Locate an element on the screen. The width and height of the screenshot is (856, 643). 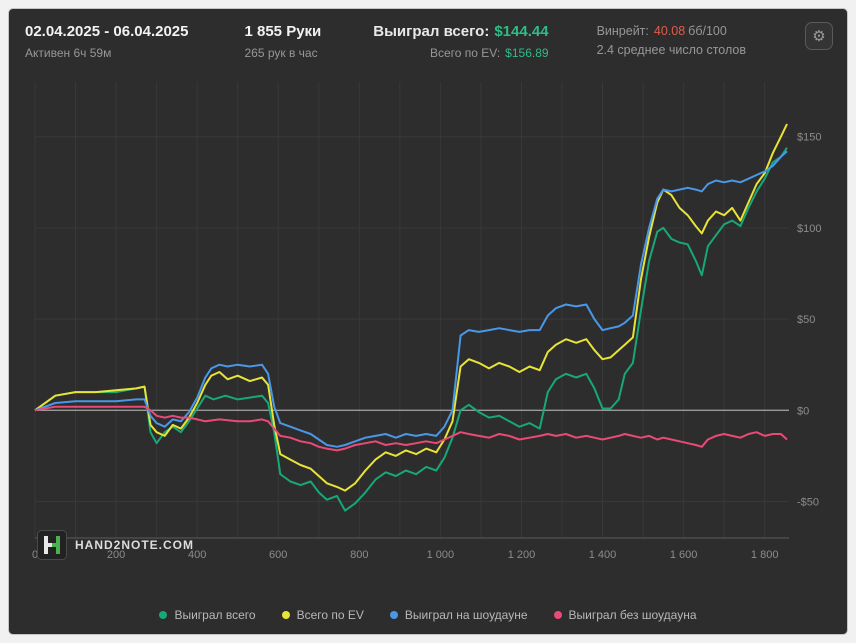
x-axis-label: 1 800 is located at coordinates (765, 555).